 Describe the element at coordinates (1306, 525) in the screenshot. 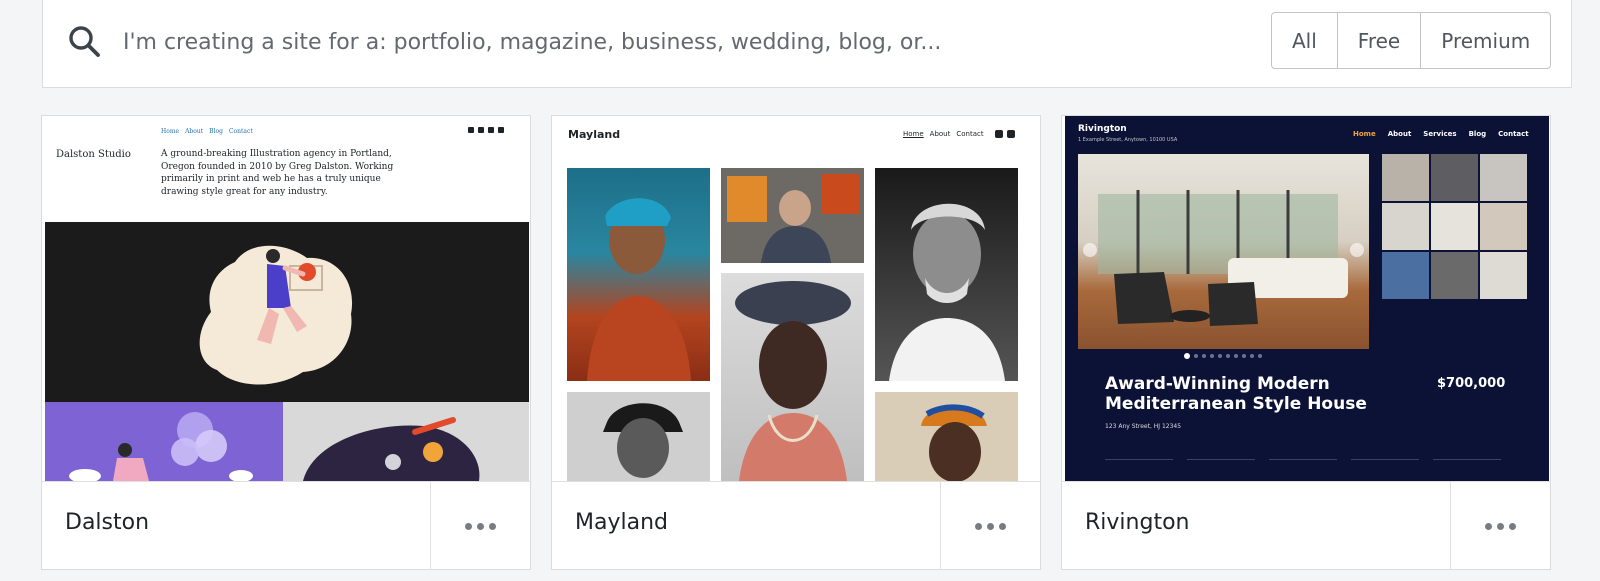

I see `card-footer: Rivington` at that location.